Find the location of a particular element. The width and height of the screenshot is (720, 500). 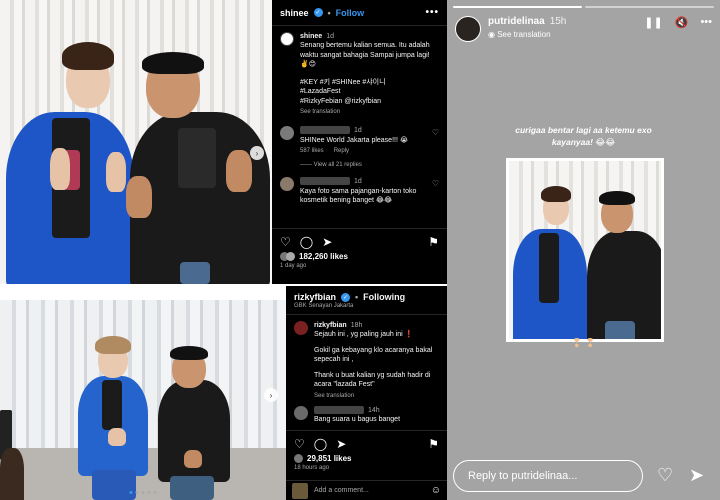

post1-actions: ♡ ◯ ➤ ⚑ is located at coordinates (359, 240).